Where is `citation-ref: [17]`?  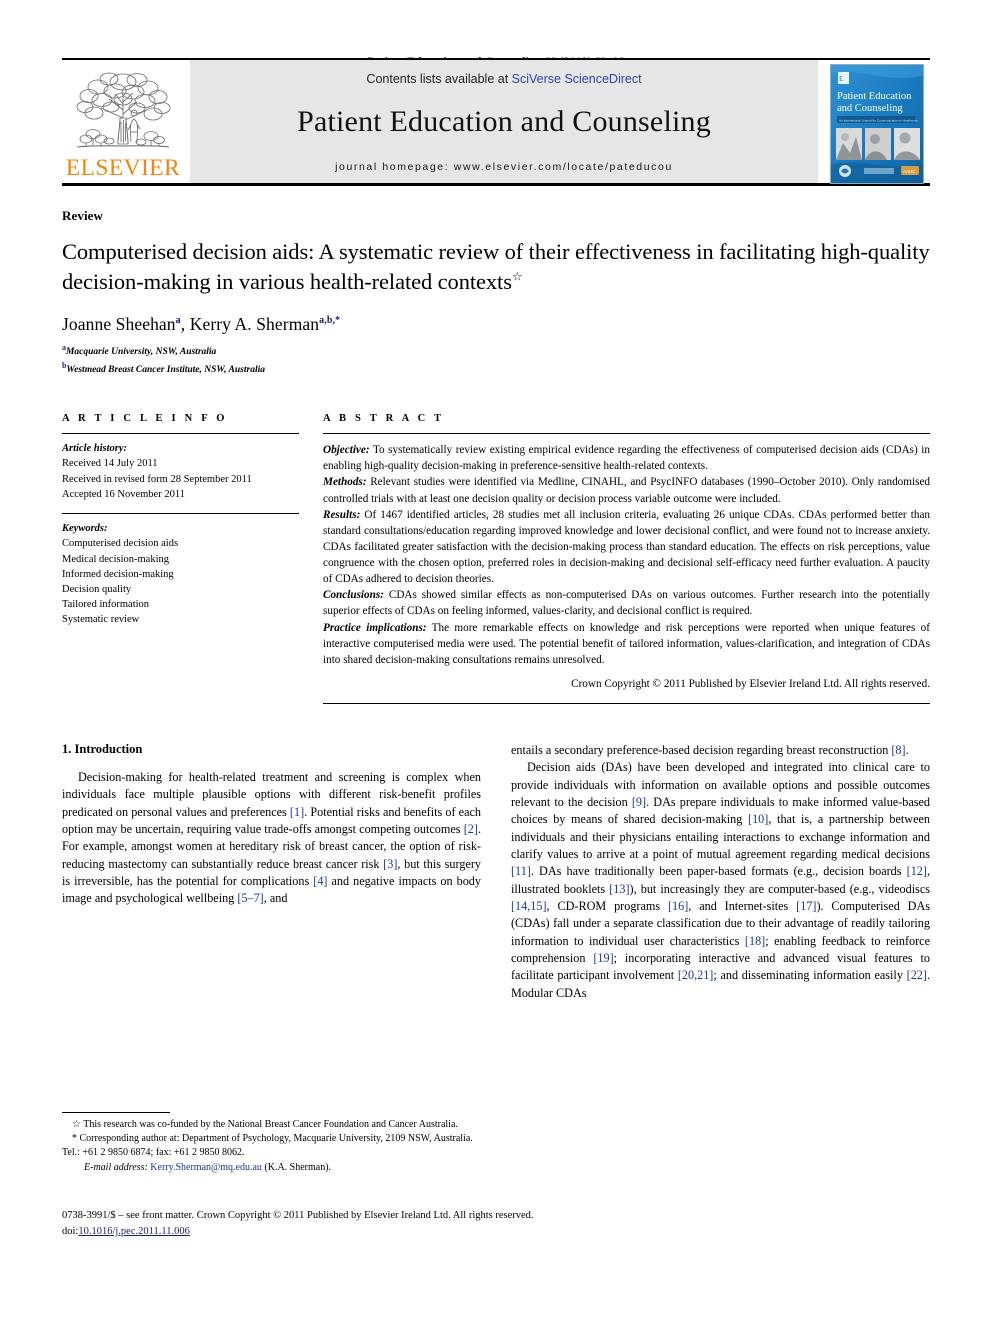
citation-ref: [17] is located at coordinates (806, 906).